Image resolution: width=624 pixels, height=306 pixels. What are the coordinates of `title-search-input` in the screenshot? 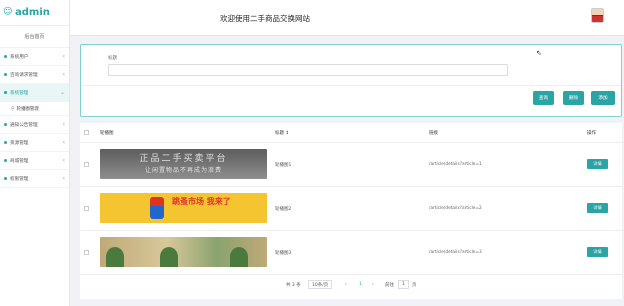 It's located at (308, 70).